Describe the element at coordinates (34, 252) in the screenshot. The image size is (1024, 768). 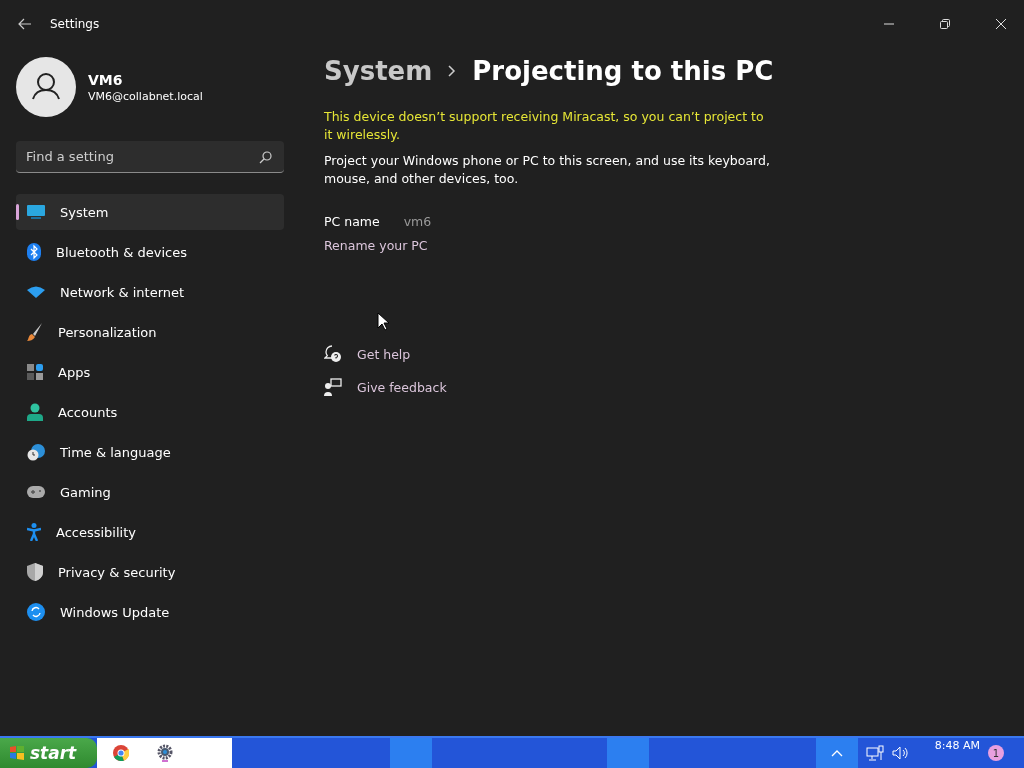
I see `bluetooth-icon` at that location.